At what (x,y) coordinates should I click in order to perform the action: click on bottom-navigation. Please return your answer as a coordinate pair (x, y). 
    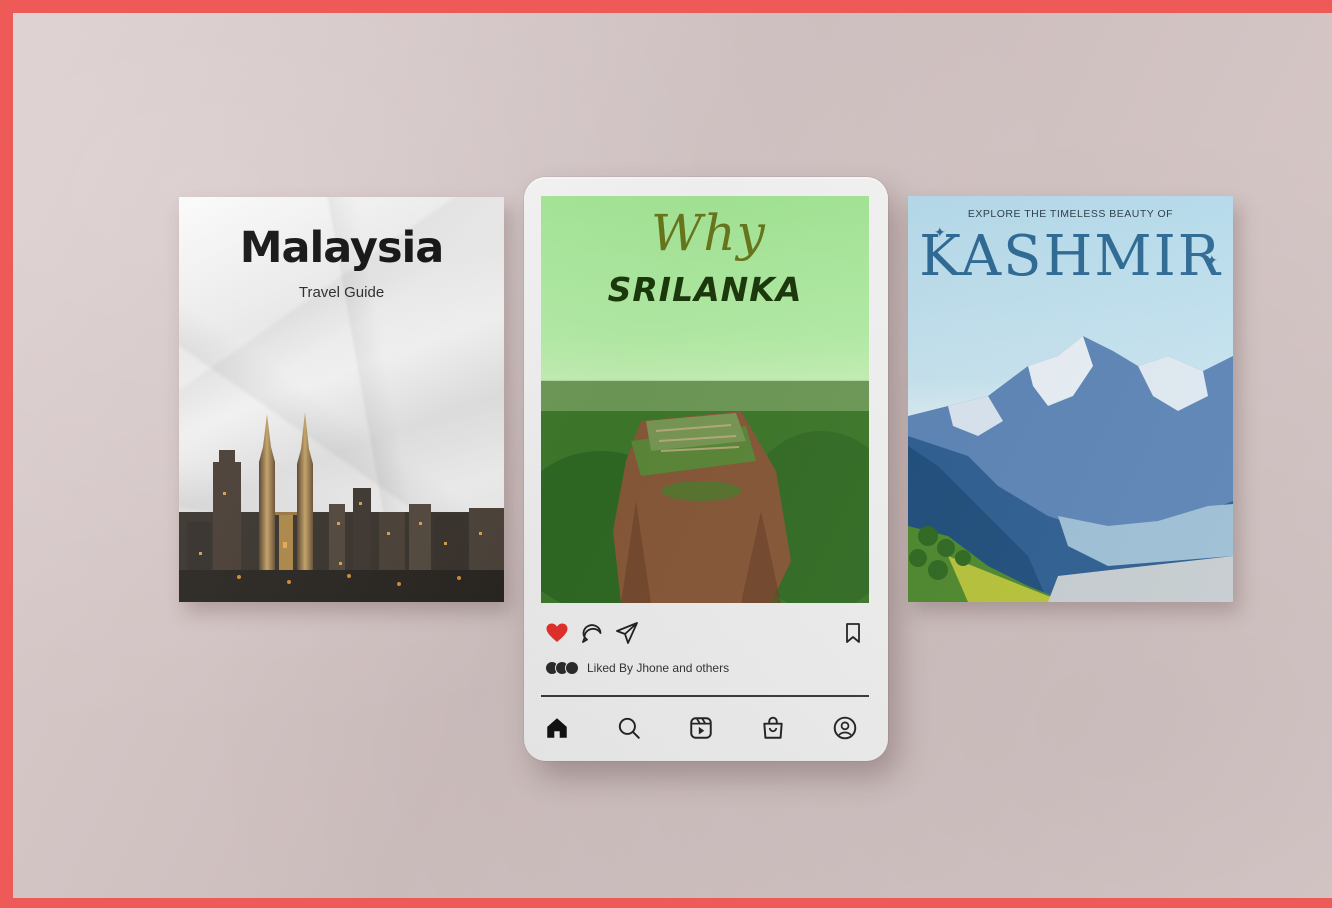
    Looking at the image, I should click on (705, 729).